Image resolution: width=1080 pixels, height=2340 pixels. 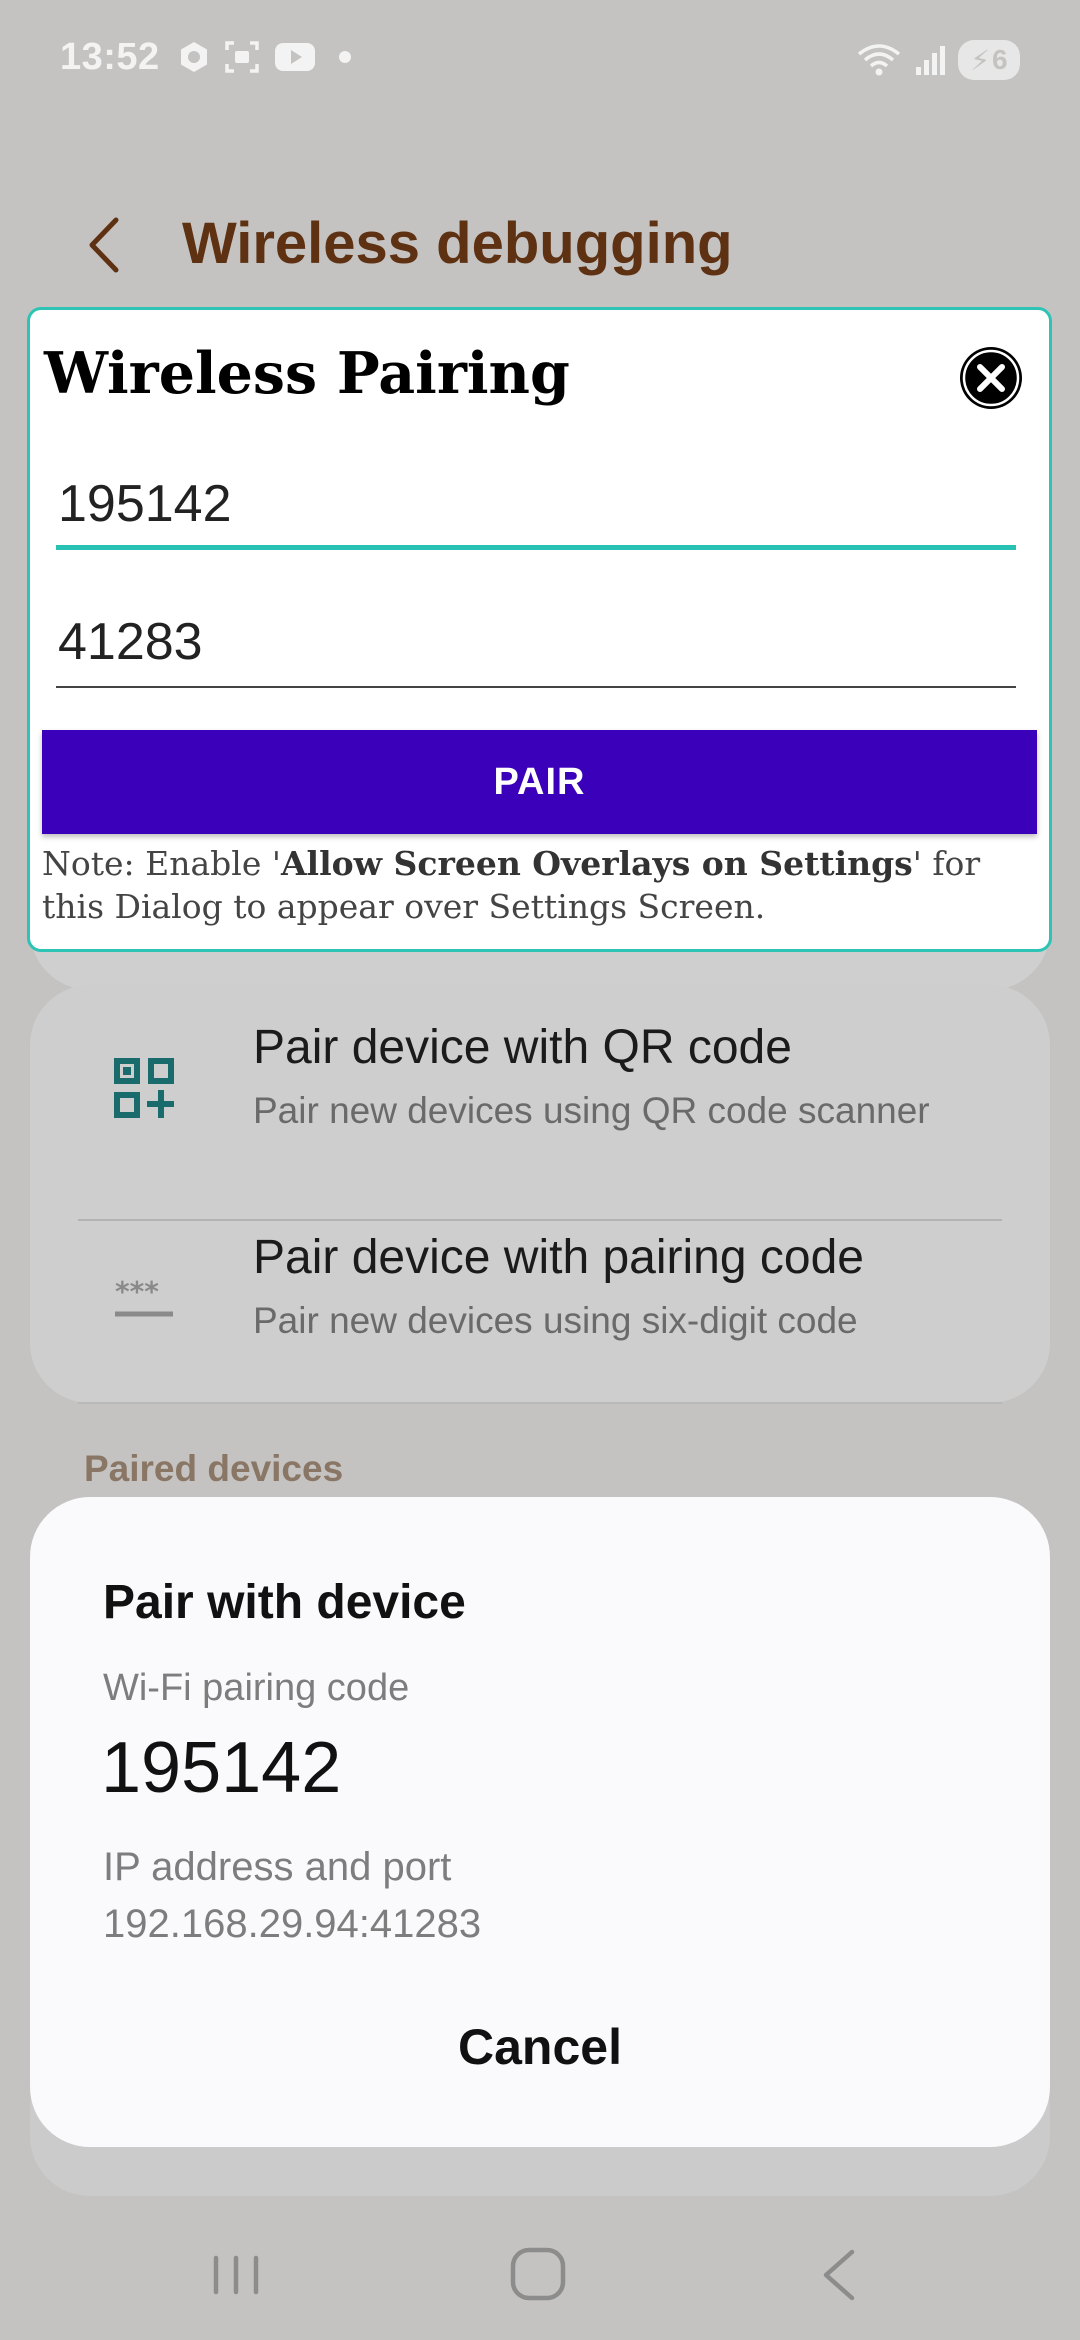 I want to click on battery-level: 6, so click(x=1000, y=59).